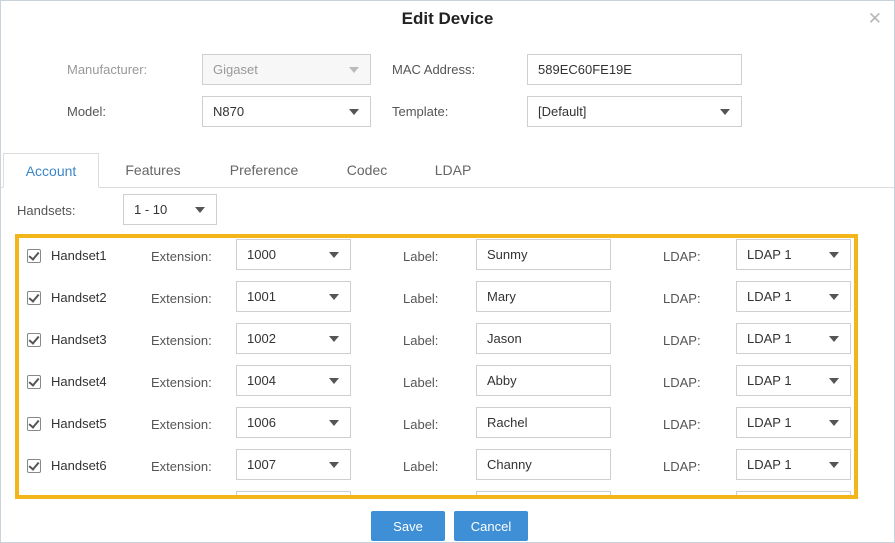 This screenshot has width=895, height=543. What do you see at coordinates (293, 254) in the screenshot?
I see `extension-select: 1000` at bounding box center [293, 254].